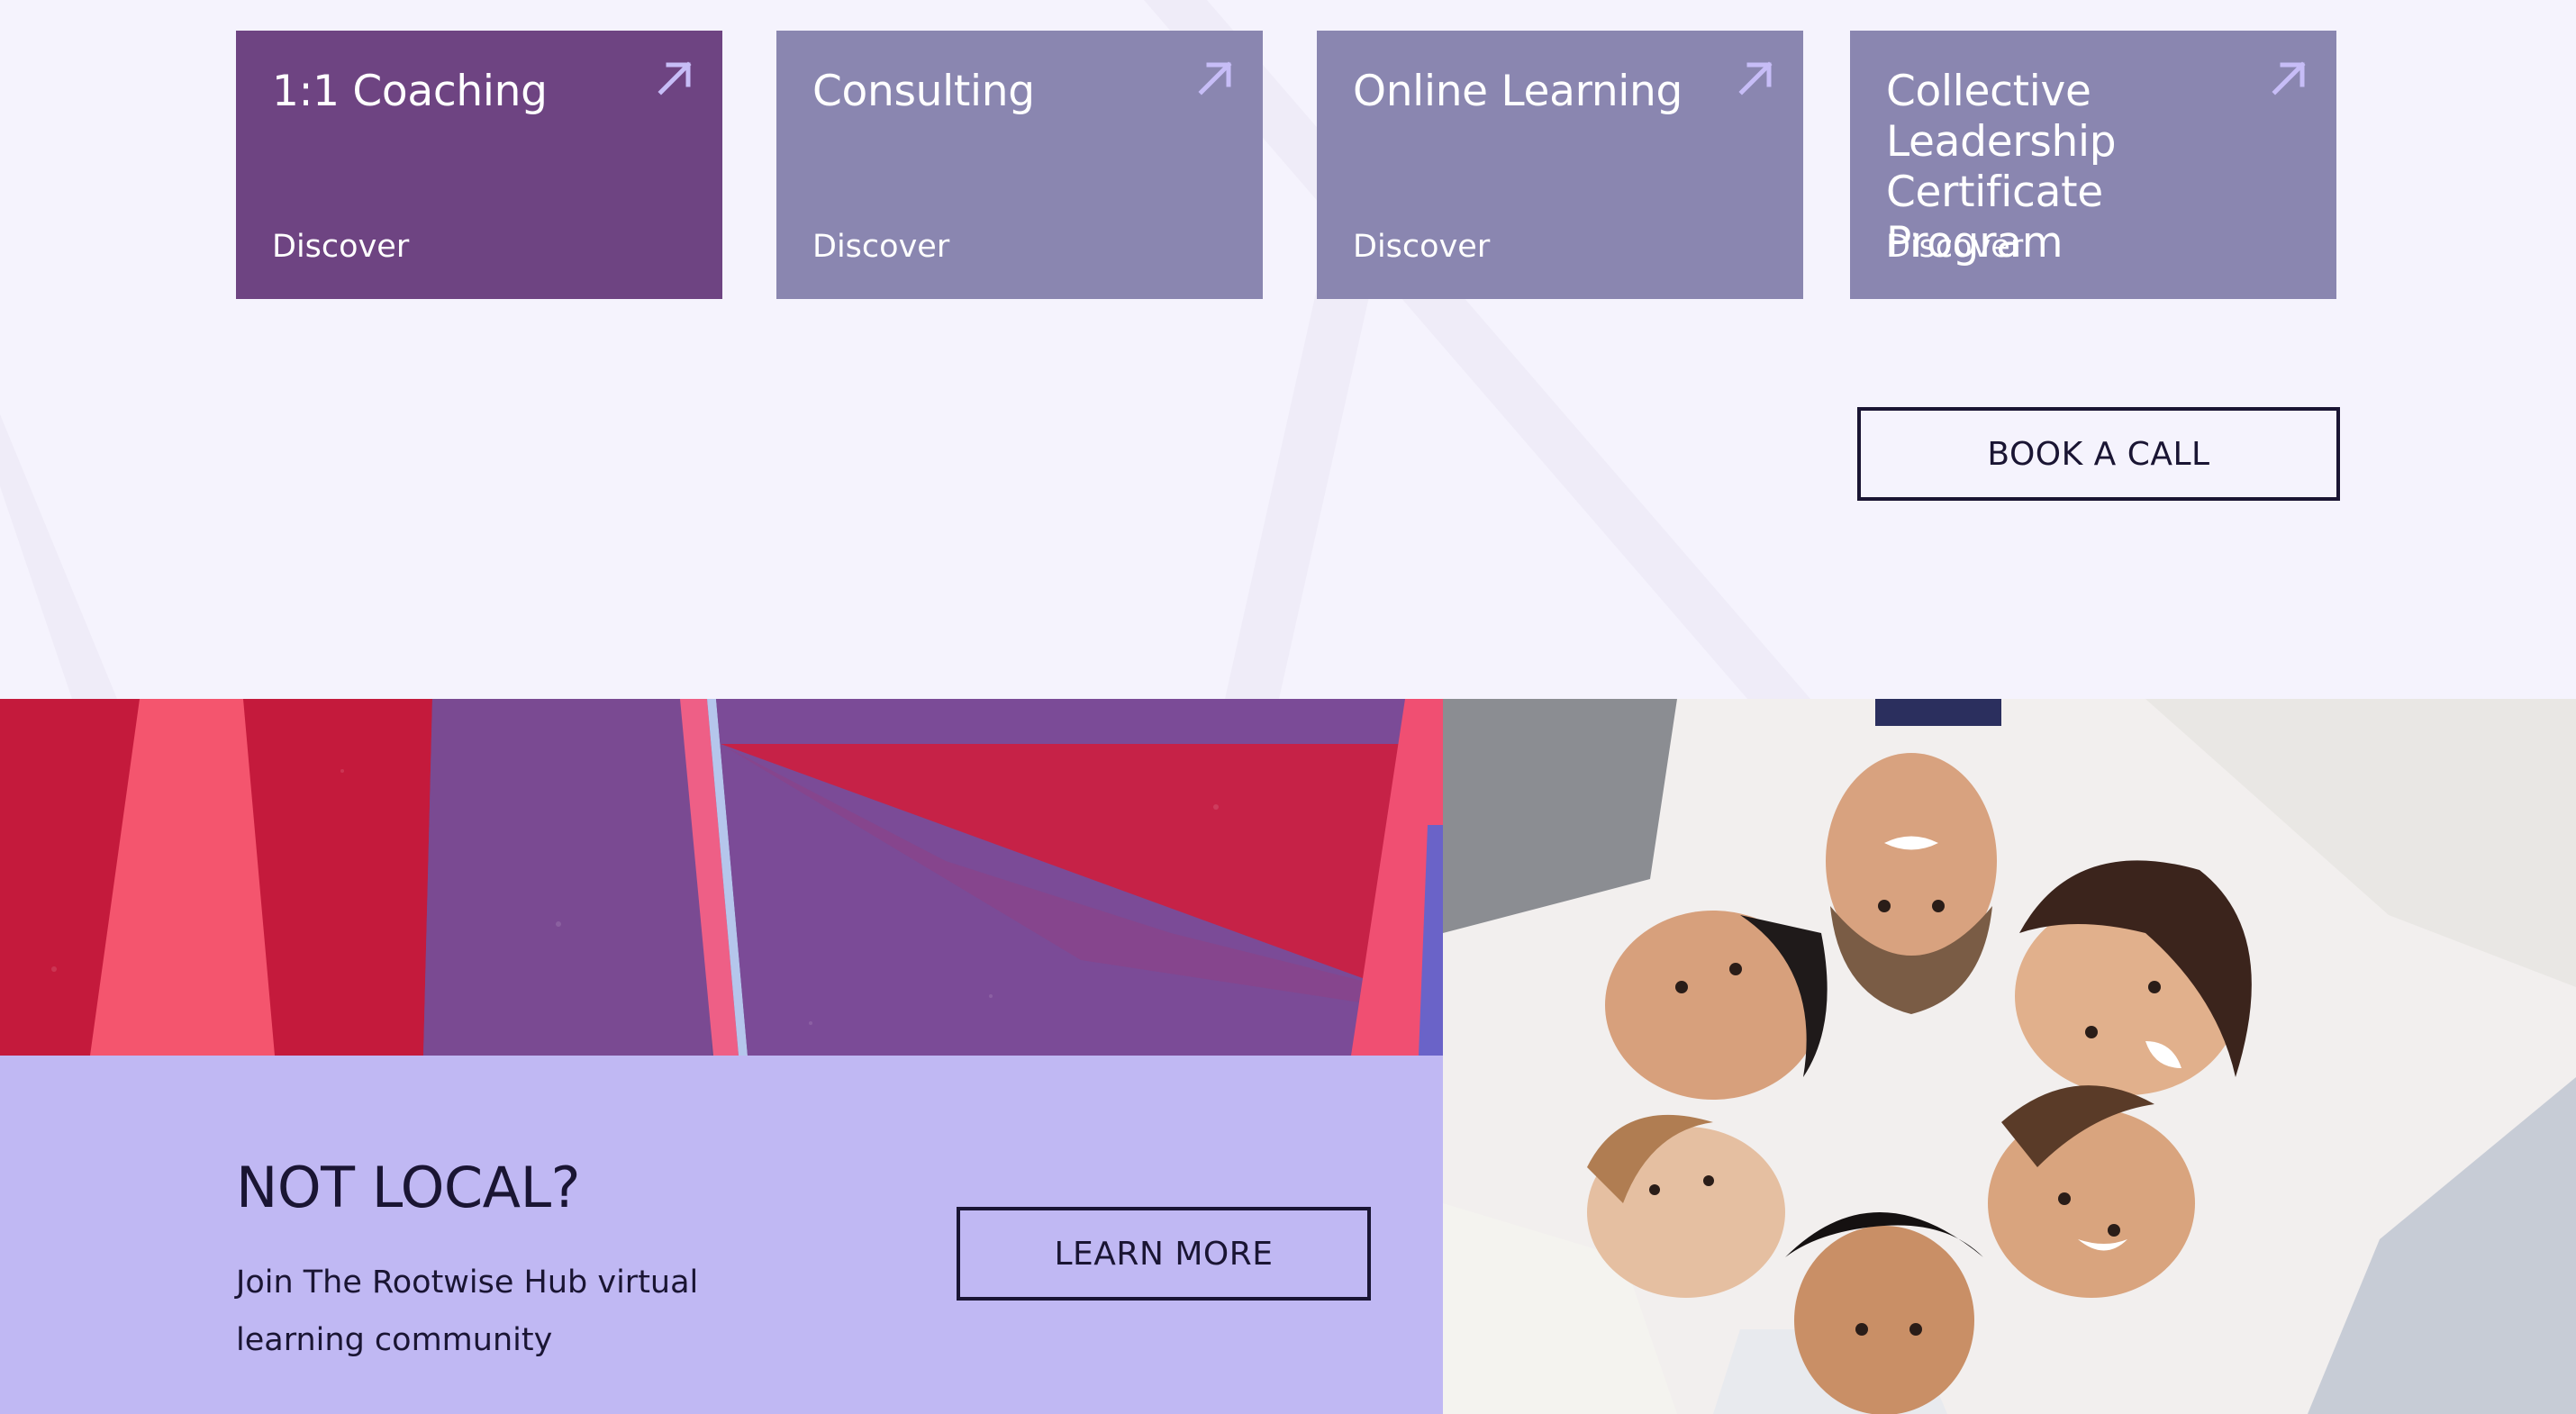 The height and width of the screenshot is (1414, 2576). I want to click on service-card-coaching: 1:1 Coaching Discover, so click(479, 165).